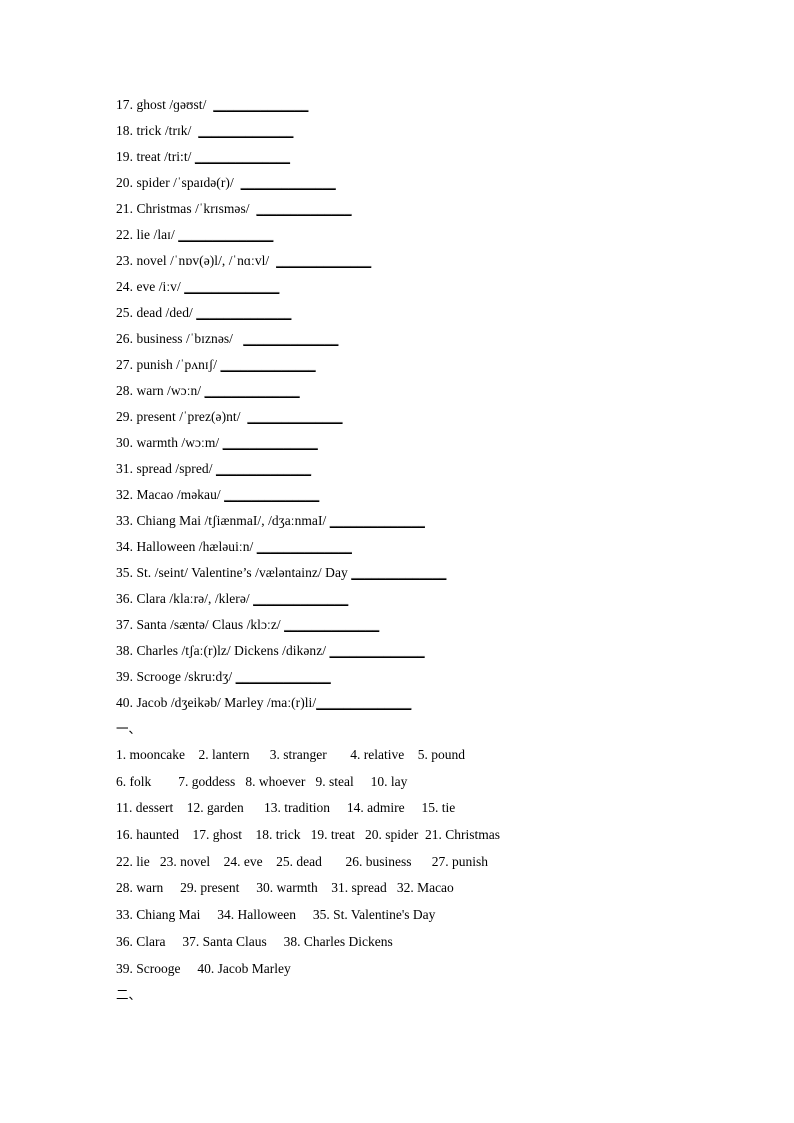 The width and height of the screenshot is (794, 1123). Describe the element at coordinates (186, 546) in the screenshot. I see `vocabulary-entry-text: 34. Halloween /hæləuiːn/` at that location.